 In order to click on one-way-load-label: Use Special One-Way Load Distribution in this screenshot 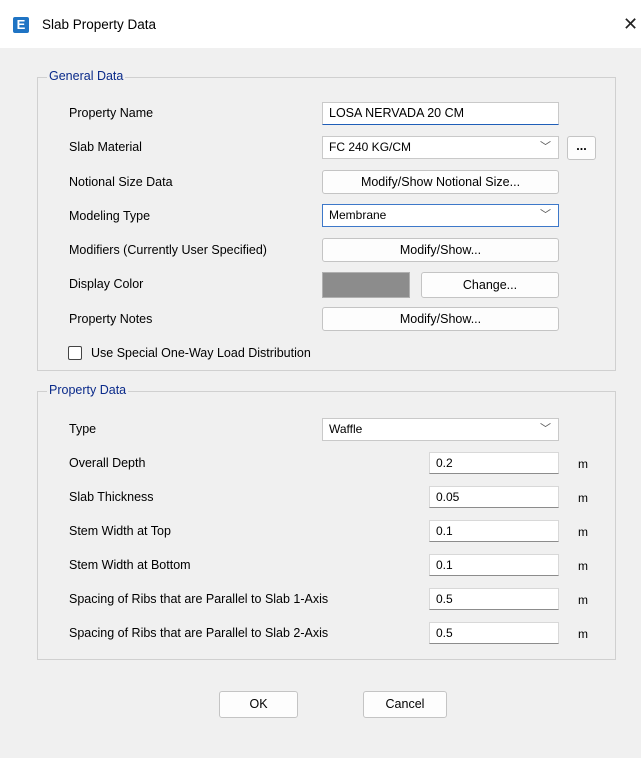, I will do `click(201, 353)`.